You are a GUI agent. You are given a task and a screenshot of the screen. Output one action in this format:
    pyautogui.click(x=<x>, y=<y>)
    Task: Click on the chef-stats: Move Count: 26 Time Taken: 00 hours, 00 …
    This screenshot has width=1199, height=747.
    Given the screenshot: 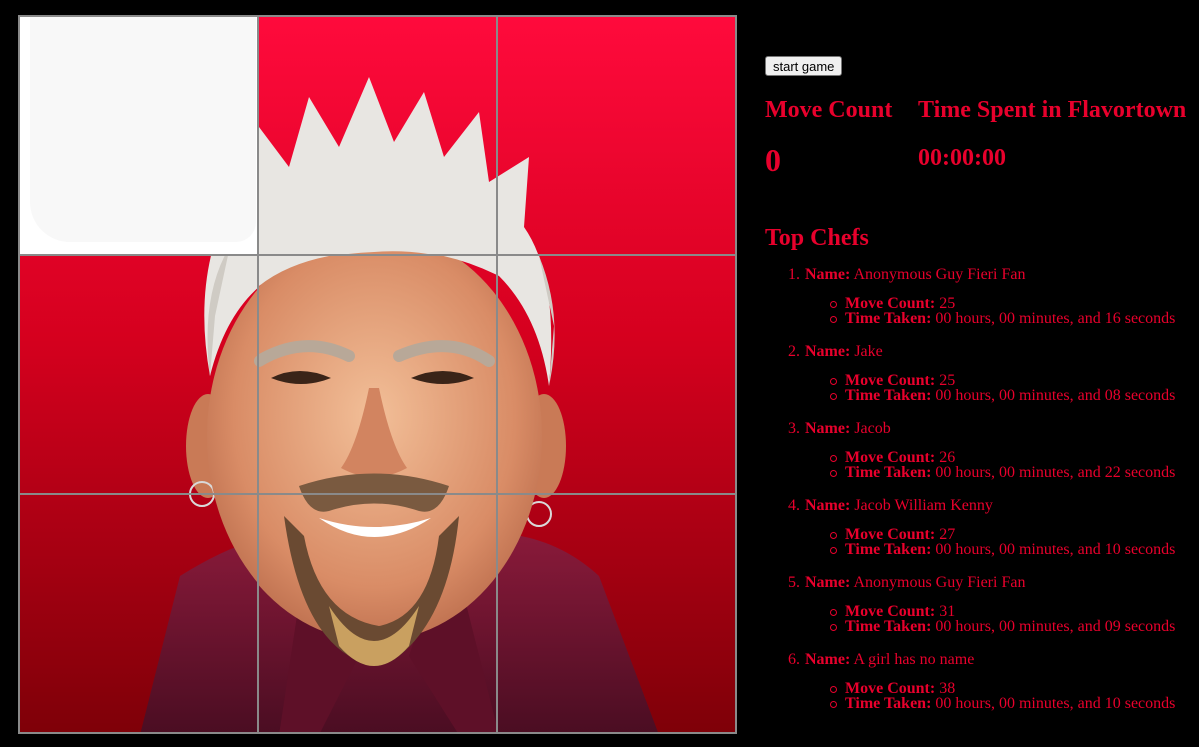 What is the action you would take?
    pyautogui.click(x=990, y=465)
    